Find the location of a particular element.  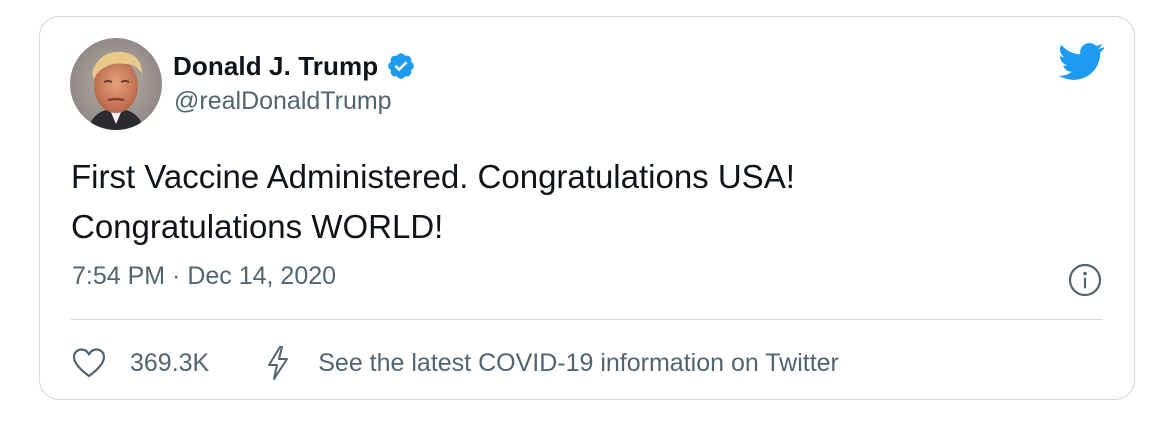

divider is located at coordinates (587, 319).